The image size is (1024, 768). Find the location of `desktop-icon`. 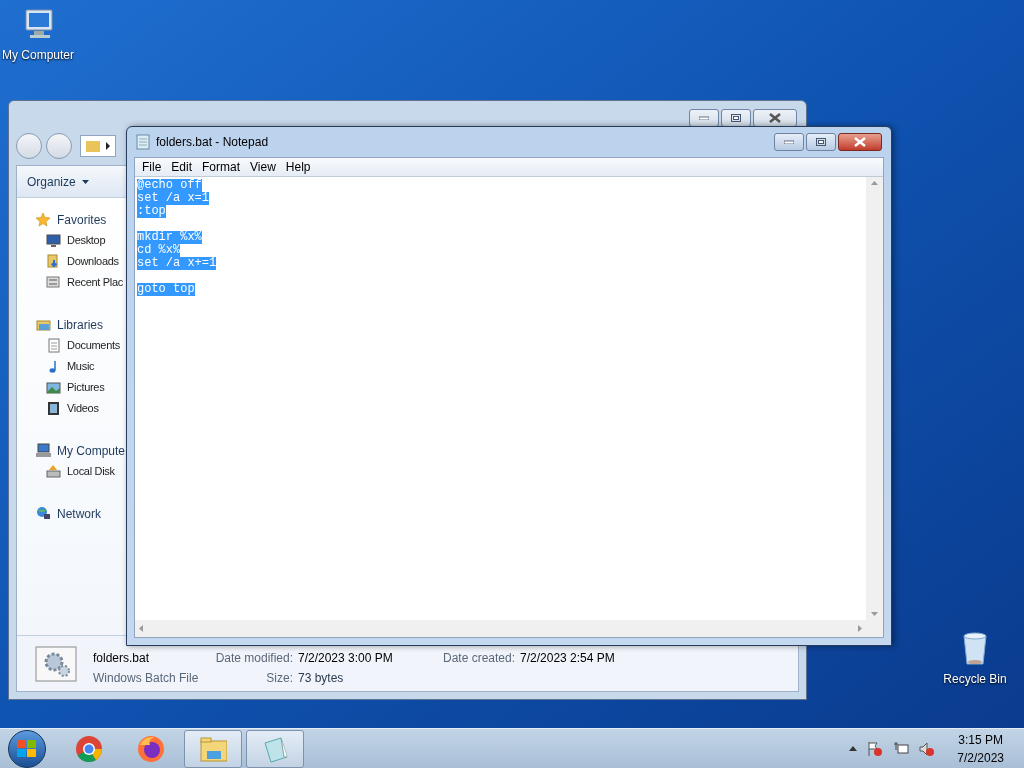

desktop-icon is located at coordinates (53, 240).